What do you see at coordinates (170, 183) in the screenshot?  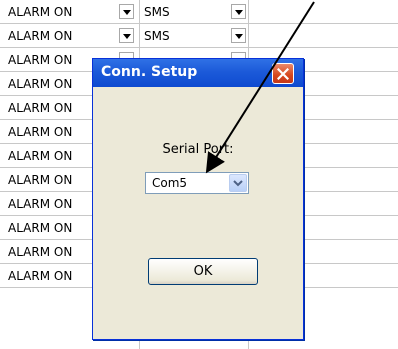 I see `serial-port-value: Com5` at bounding box center [170, 183].